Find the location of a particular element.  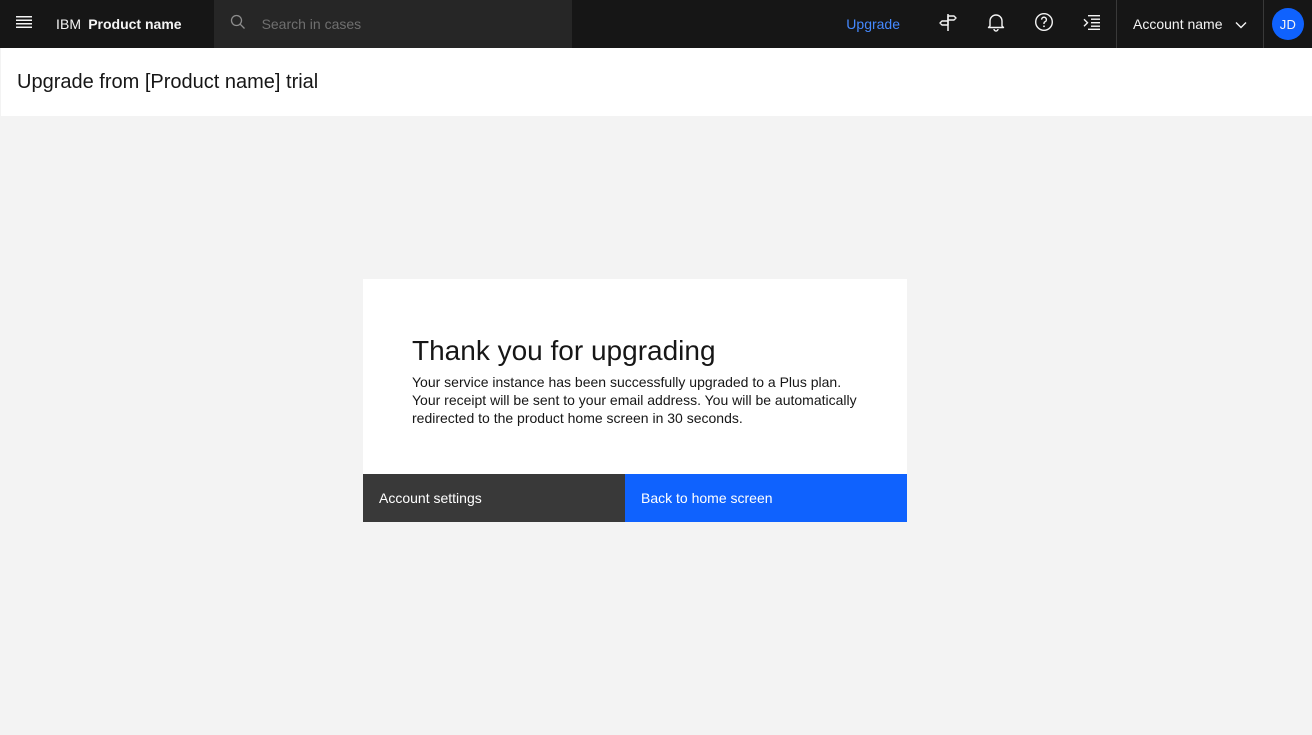

switcher-button is located at coordinates (1092, 24).